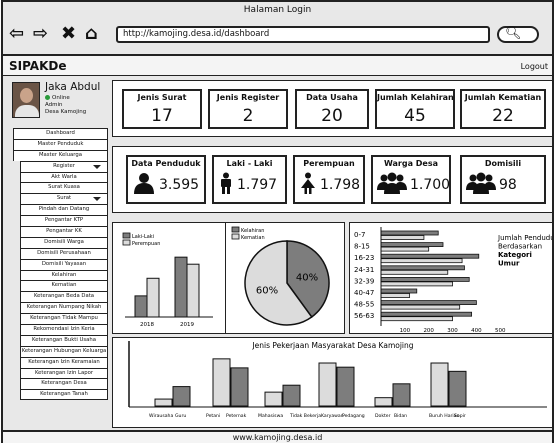  Describe the element at coordinates (503, 163) in the screenshot. I see `population-label: Domisili` at that location.